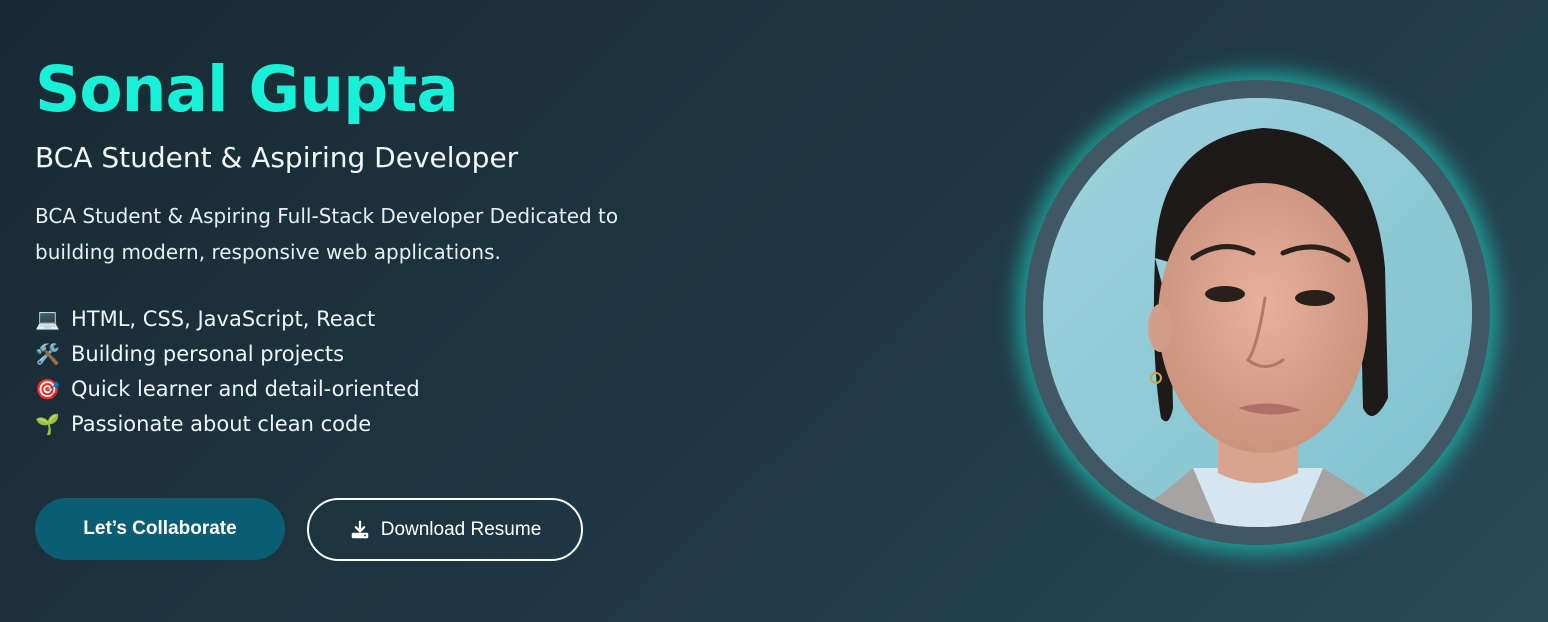 The height and width of the screenshot is (622, 1548). I want to click on highlight-item: 🎯 Quick learner and detail-oriented, so click(395, 389).